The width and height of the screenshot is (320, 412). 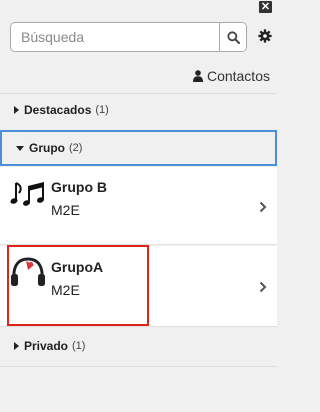 What do you see at coordinates (138, 346) in the screenshot?
I see `section-private: Privado (1)` at bounding box center [138, 346].